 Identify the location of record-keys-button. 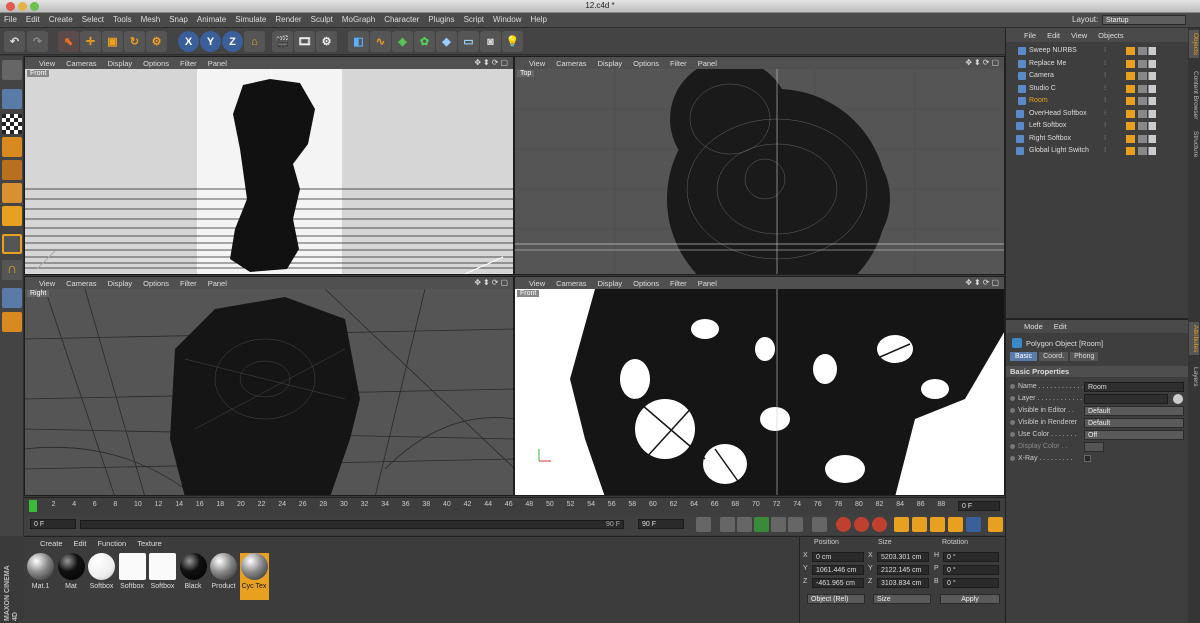
(843, 524).